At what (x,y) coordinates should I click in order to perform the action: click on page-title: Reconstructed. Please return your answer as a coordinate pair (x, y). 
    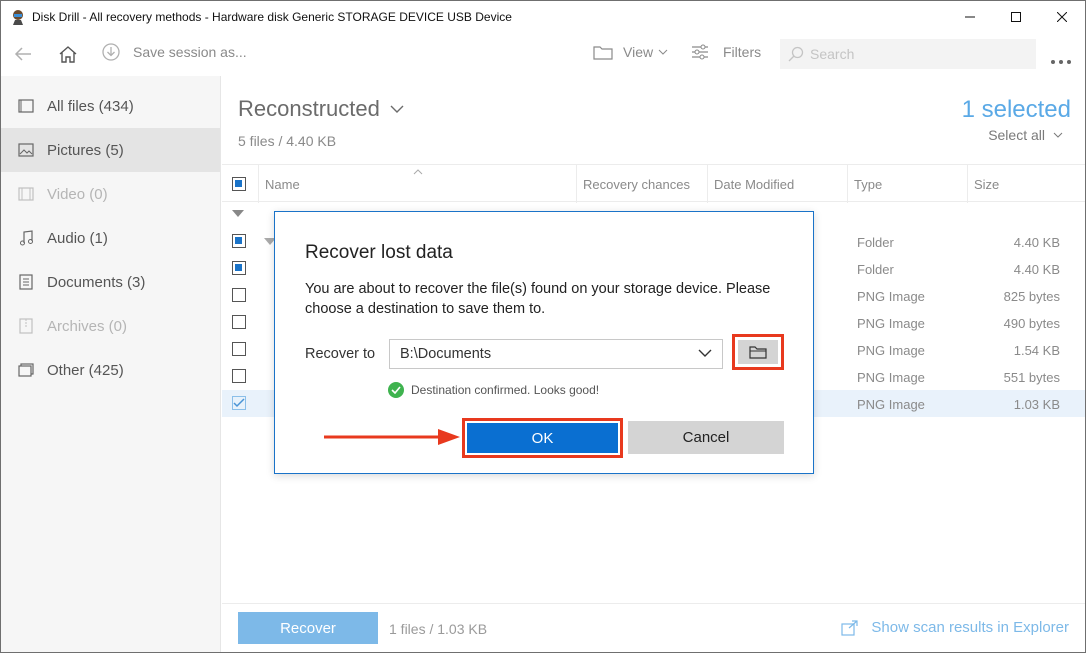
    Looking at the image, I should click on (309, 108).